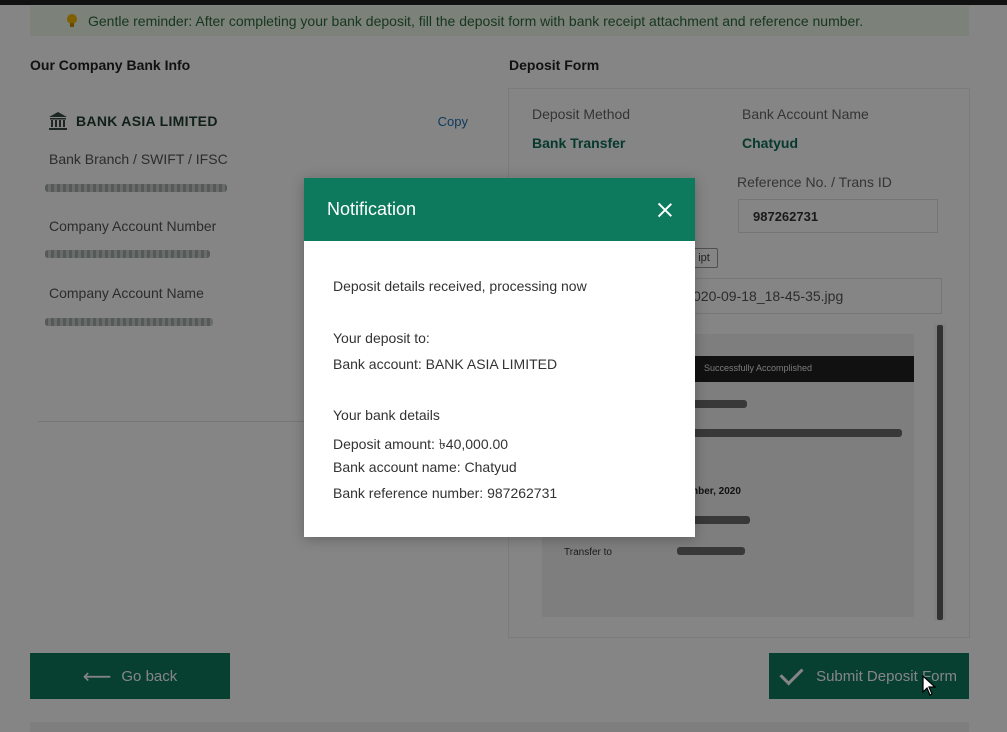 The image size is (1007, 732). Describe the element at coordinates (499, 209) in the screenshot. I see `modal-header: Notification` at that location.